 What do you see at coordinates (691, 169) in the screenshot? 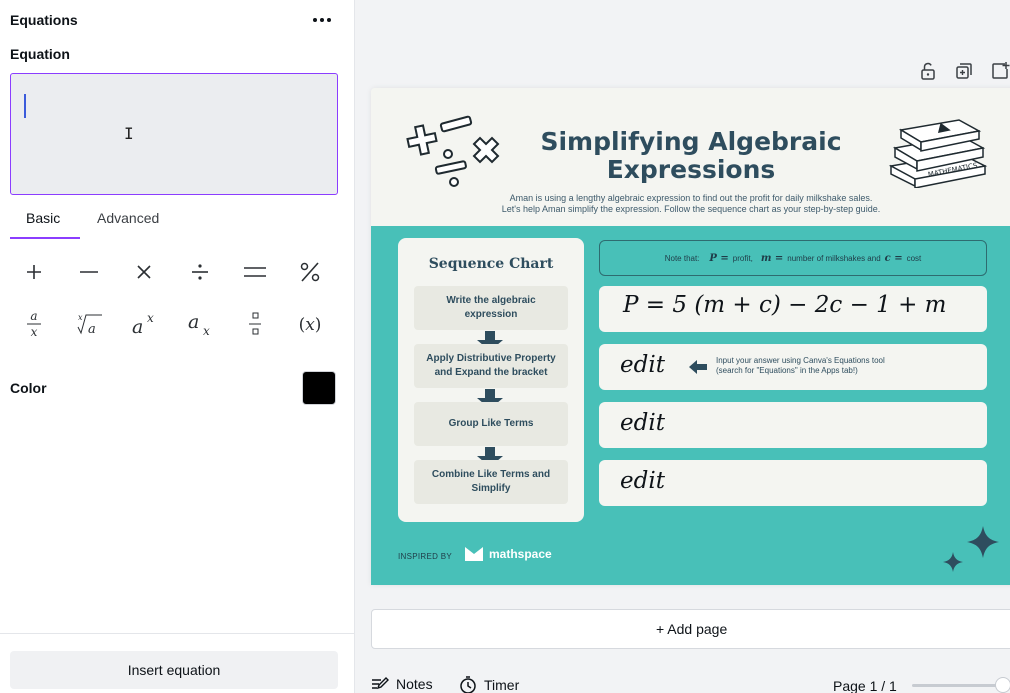
I see `design-title-line-2: Expressions` at bounding box center [691, 169].